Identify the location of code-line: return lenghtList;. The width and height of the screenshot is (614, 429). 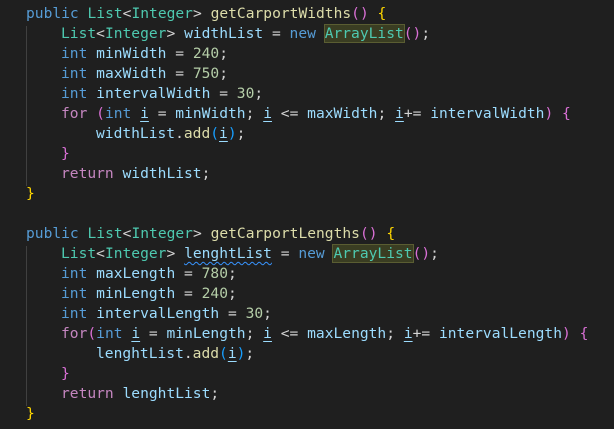
(140, 394).